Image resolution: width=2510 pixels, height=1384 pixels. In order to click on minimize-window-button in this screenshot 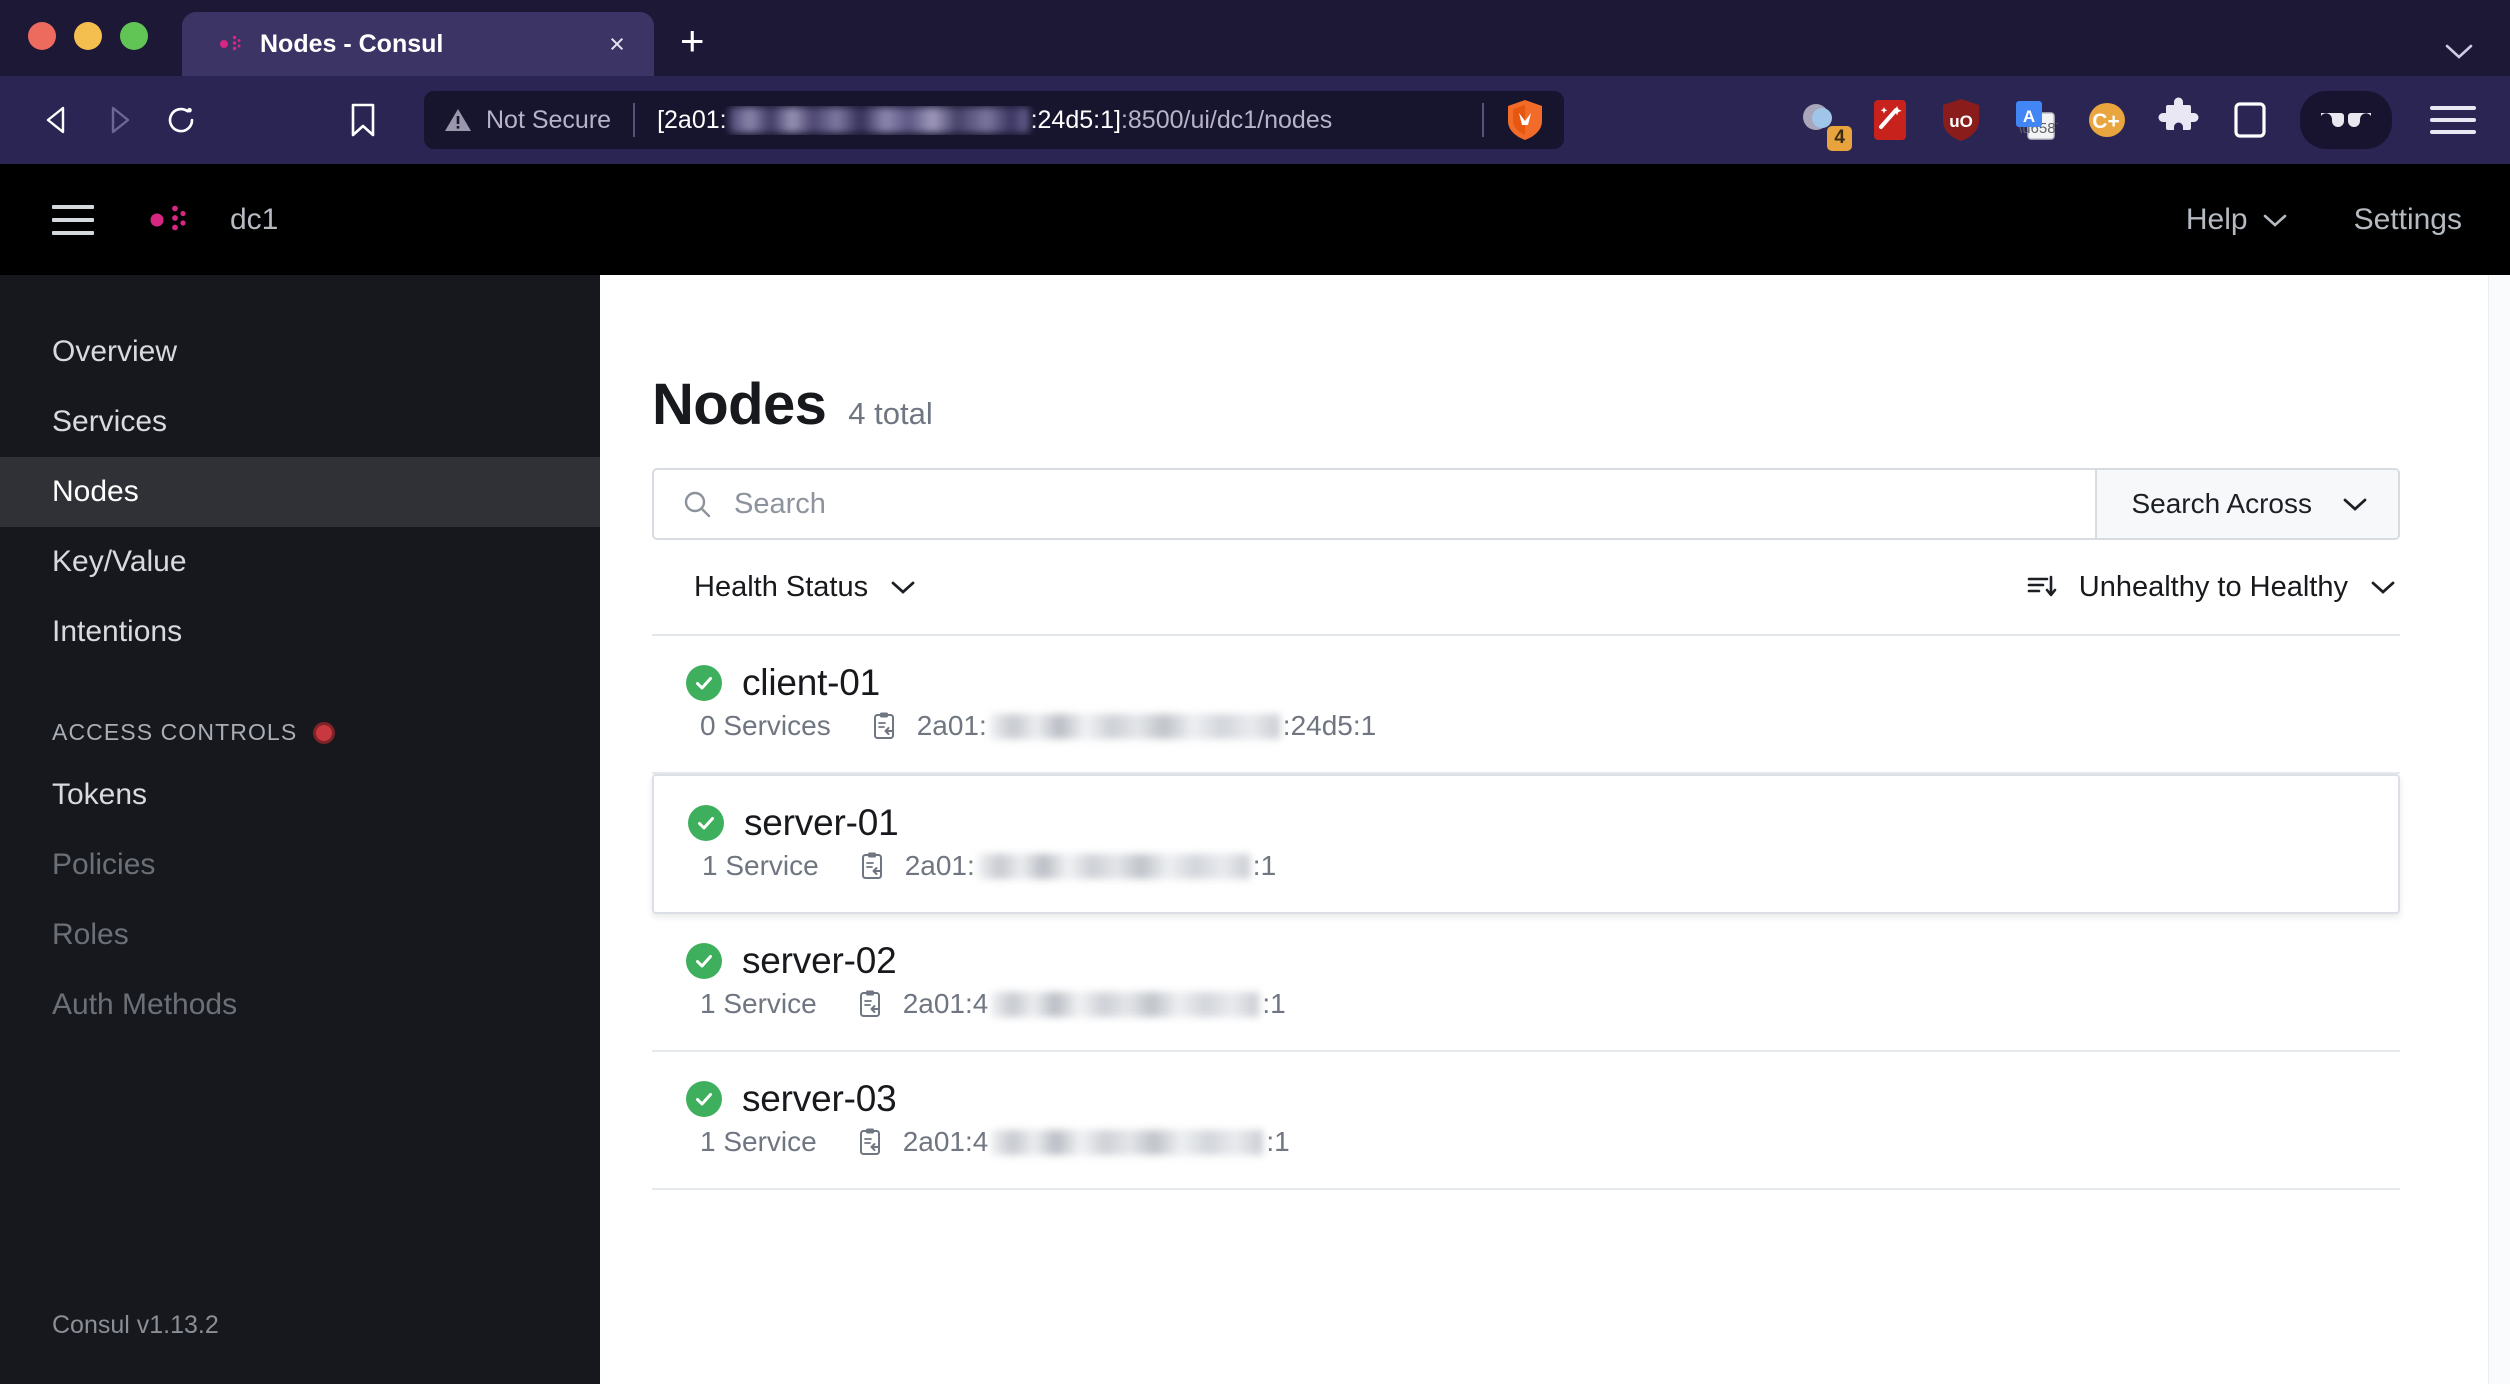, I will do `click(88, 36)`.